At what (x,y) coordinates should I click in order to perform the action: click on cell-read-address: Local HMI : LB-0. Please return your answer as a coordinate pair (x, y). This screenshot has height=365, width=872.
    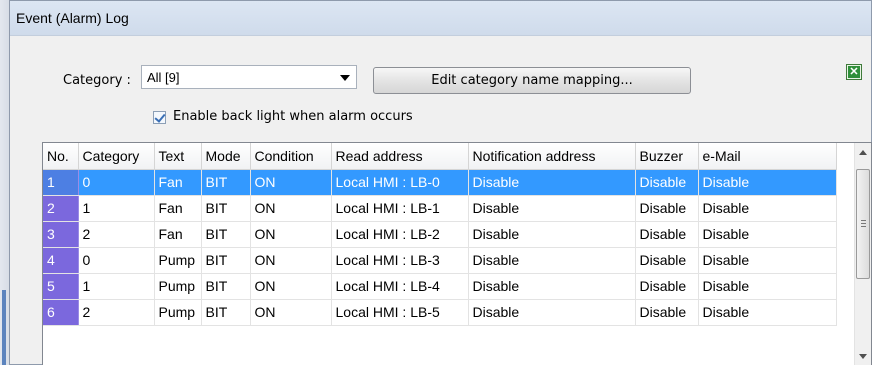
    Looking at the image, I should click on (400, 182).